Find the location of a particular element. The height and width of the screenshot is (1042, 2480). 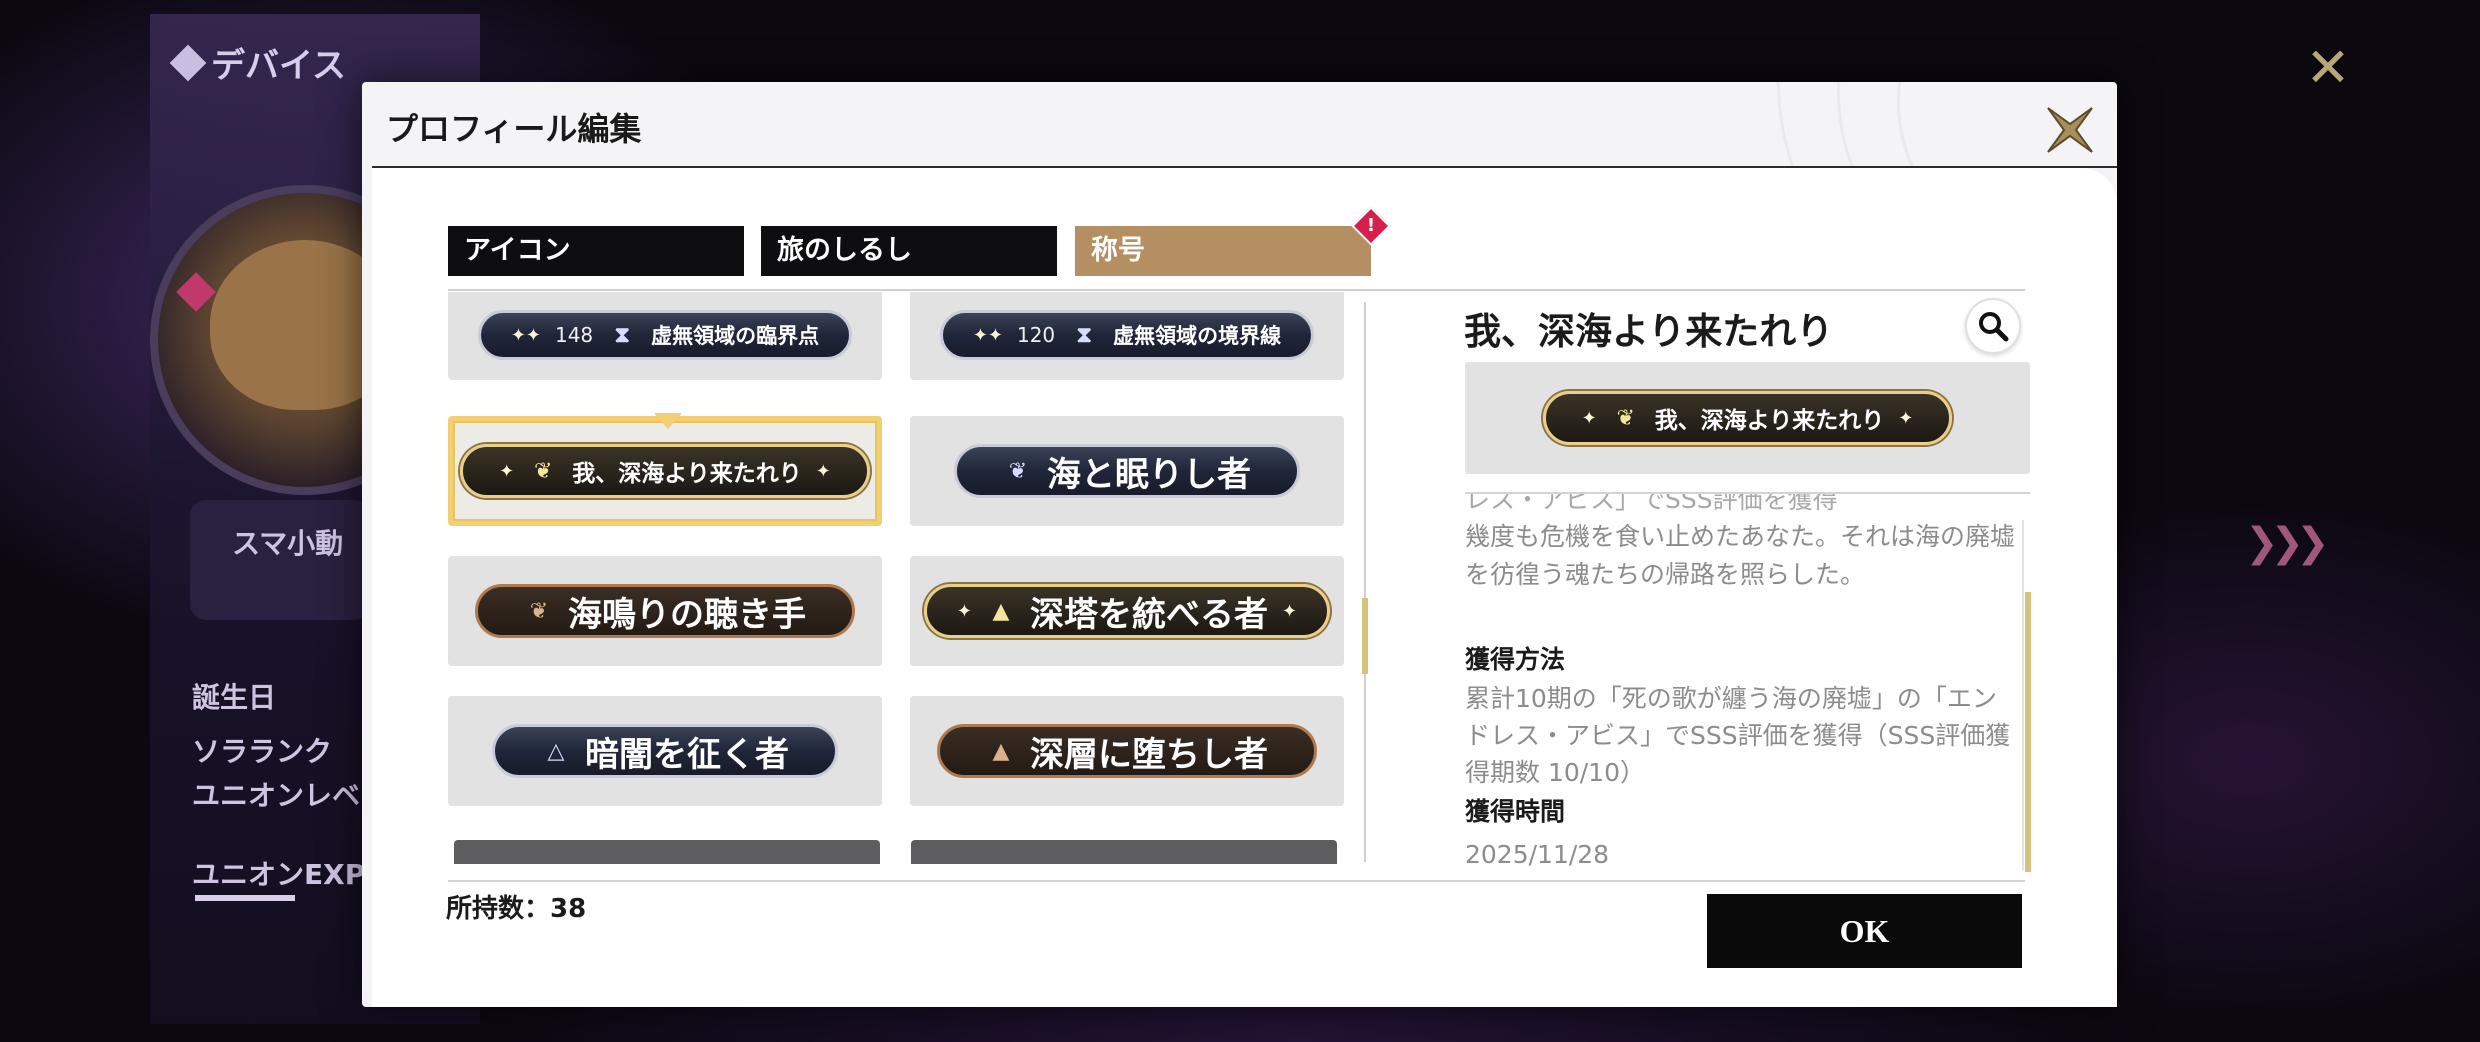

background-section-title: デバイス is located at coordinates (257, 62).